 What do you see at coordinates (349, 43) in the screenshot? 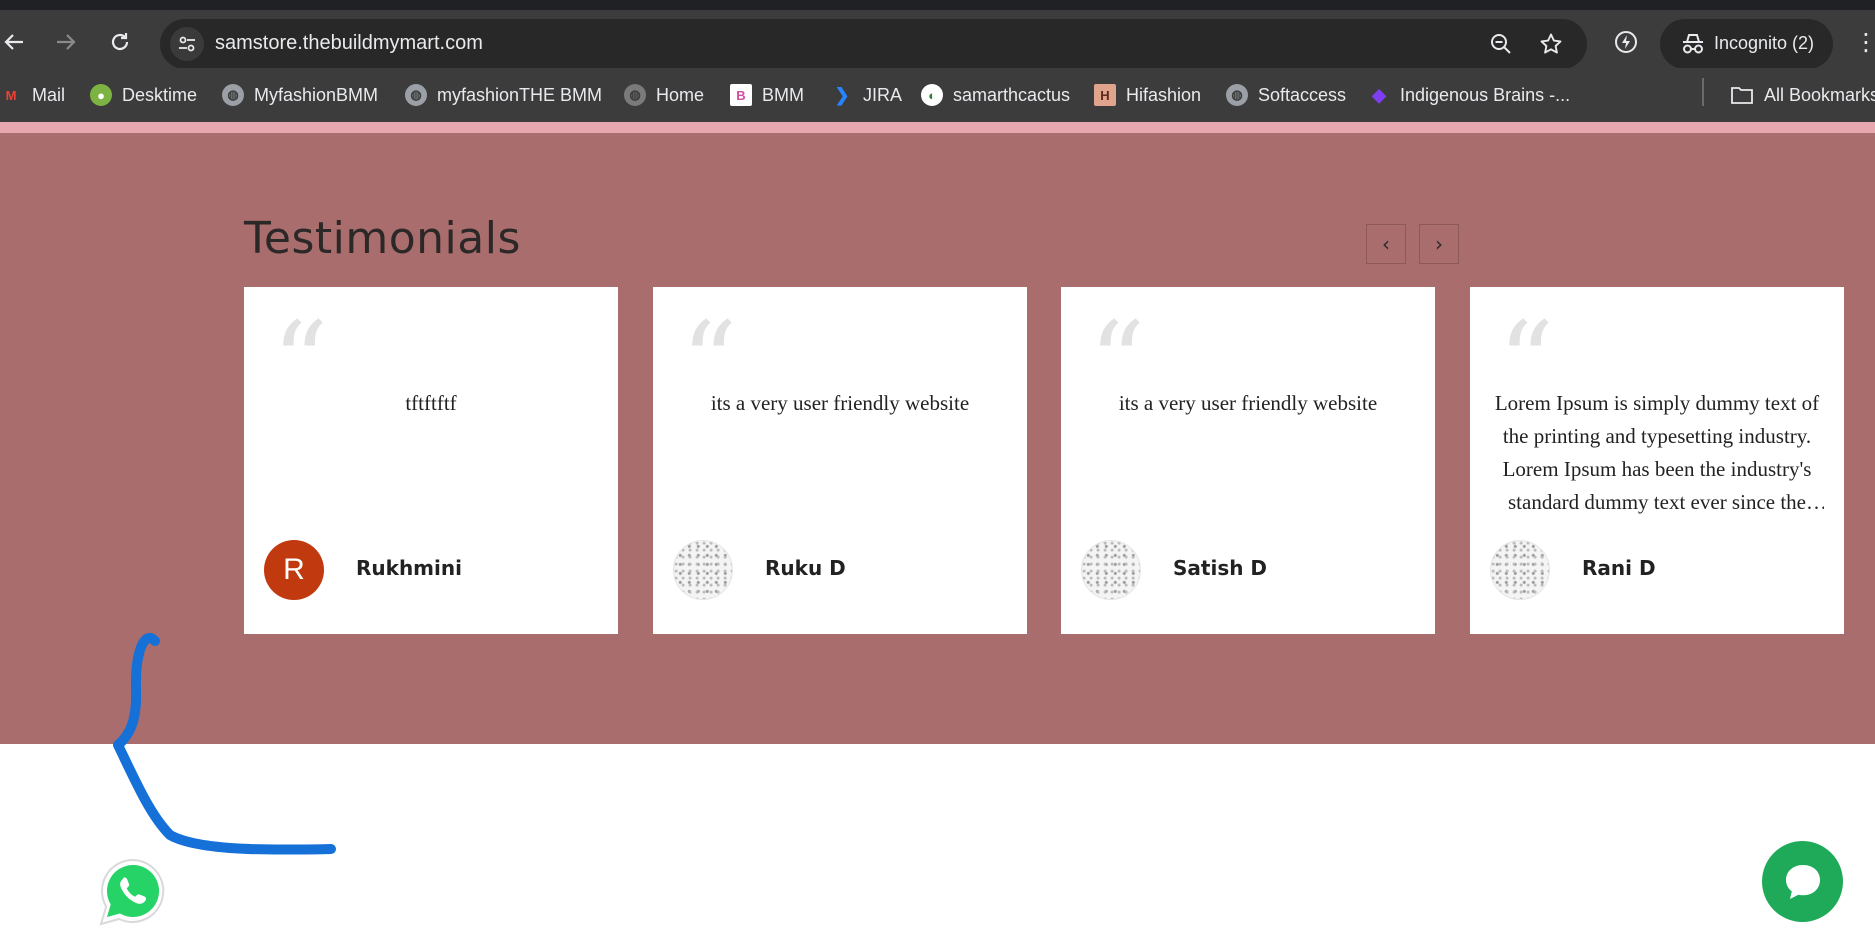
I see `url-text: samstore.thebuildmymart.com` at bounding box center [349, 43].